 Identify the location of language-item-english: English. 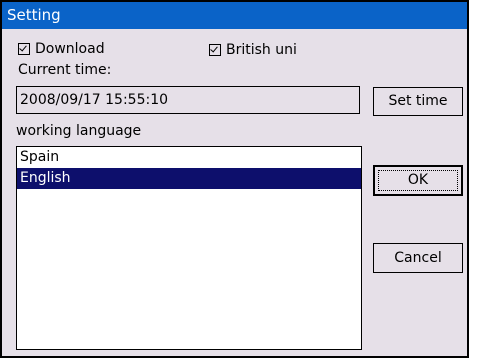
(189, 178).